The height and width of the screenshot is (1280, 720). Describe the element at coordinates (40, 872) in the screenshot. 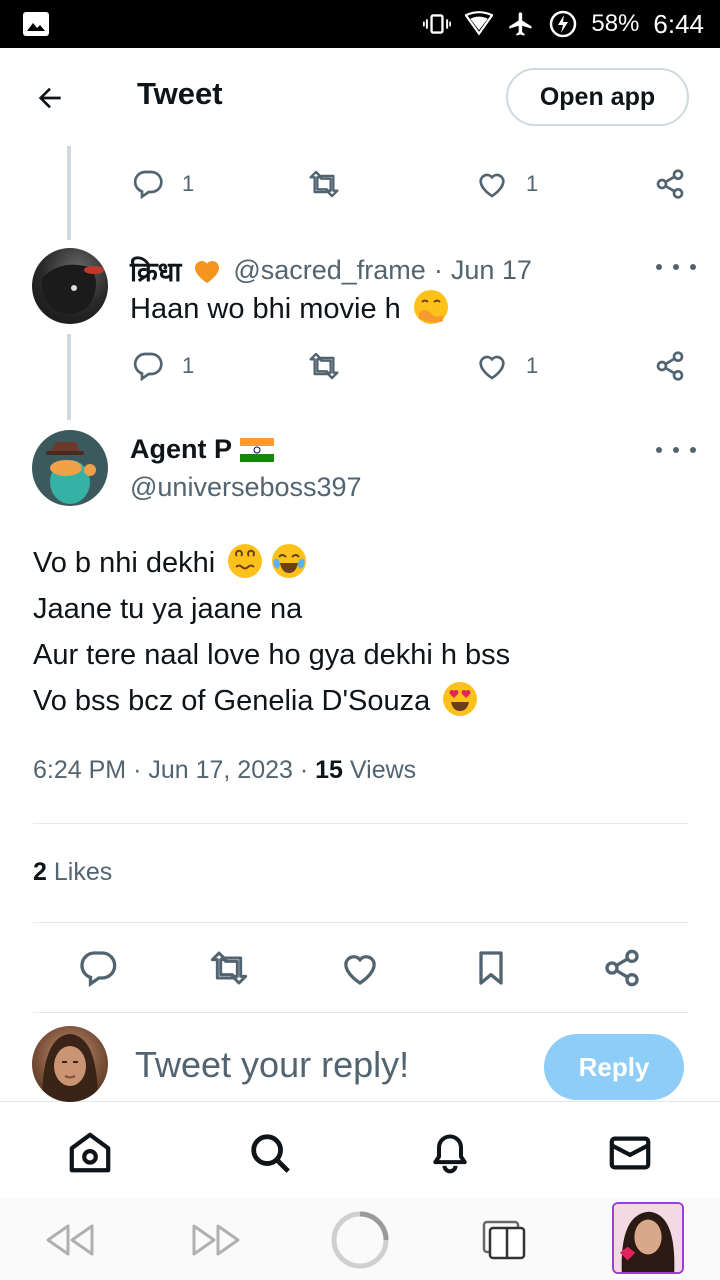

I see `likes-count: 2` at that location.